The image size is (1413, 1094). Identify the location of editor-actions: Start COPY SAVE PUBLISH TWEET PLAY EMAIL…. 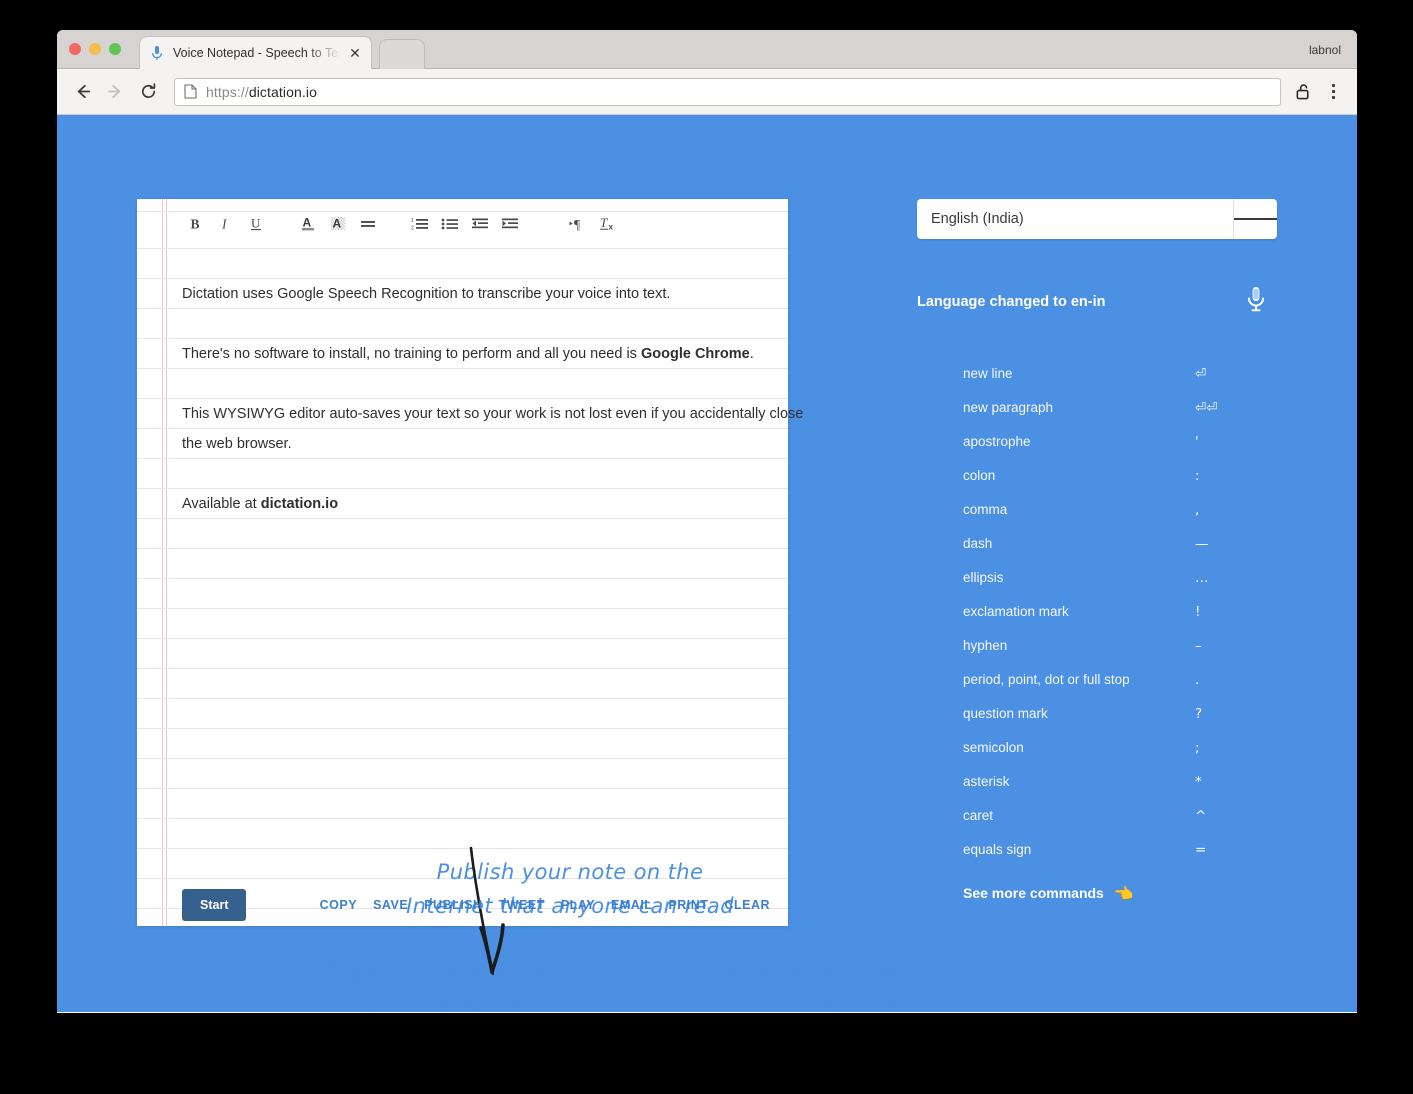
(478, 905).